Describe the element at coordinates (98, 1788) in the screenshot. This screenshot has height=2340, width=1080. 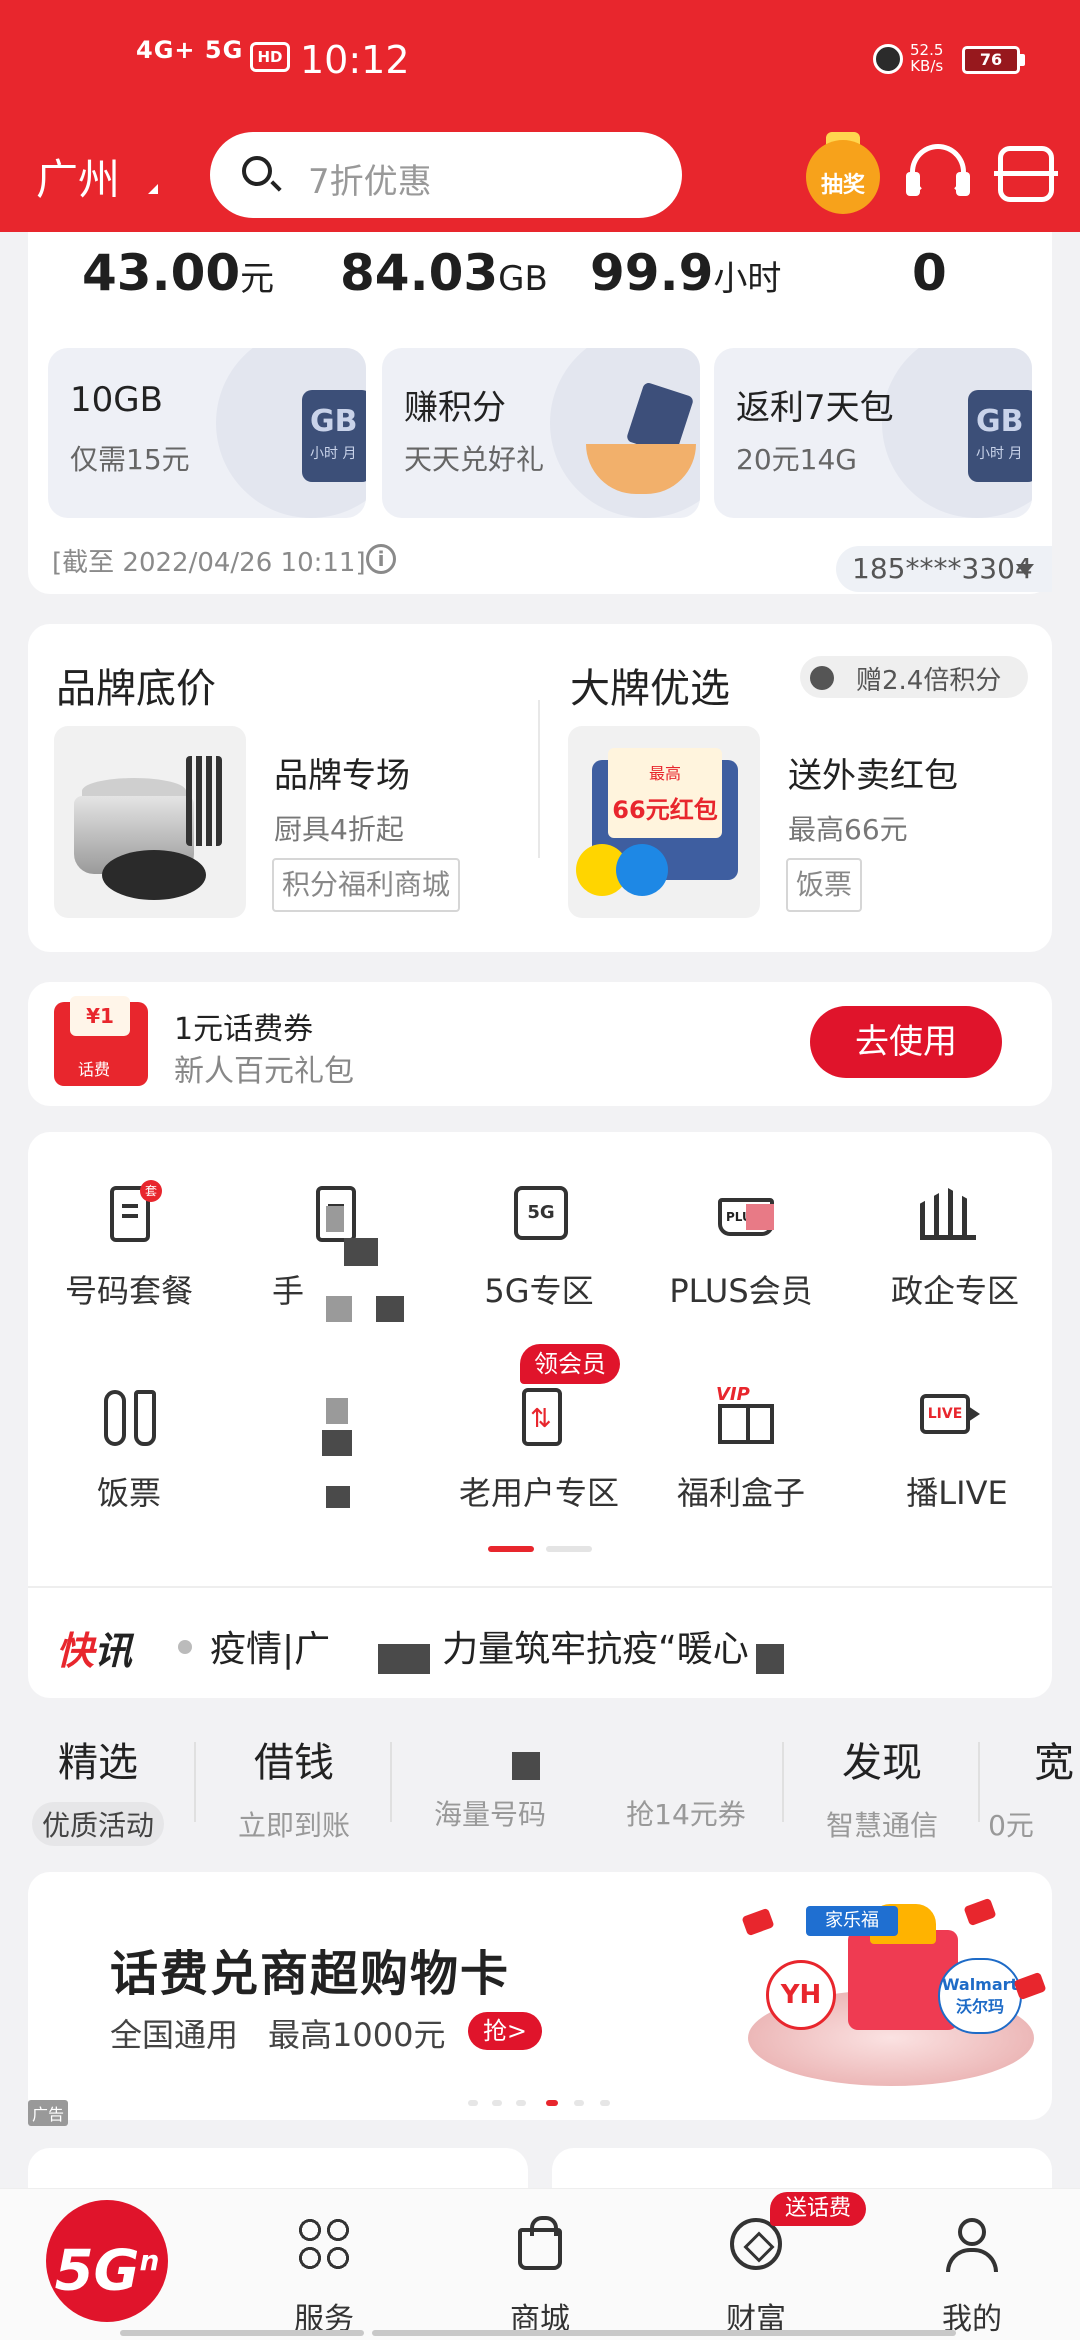
I see `tab-featured: 精选 优质活动` at that location.